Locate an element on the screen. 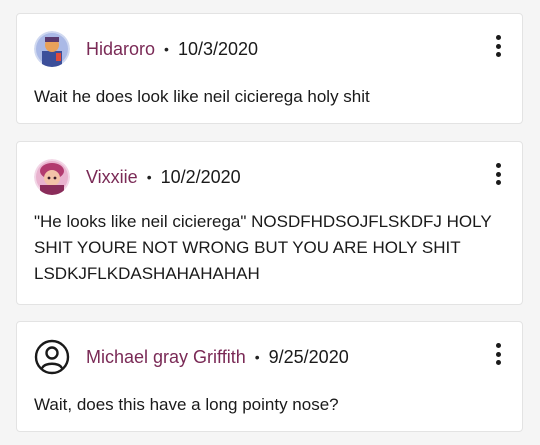  comment-date: 10/2/2020 is located at coordinates (200, 176).